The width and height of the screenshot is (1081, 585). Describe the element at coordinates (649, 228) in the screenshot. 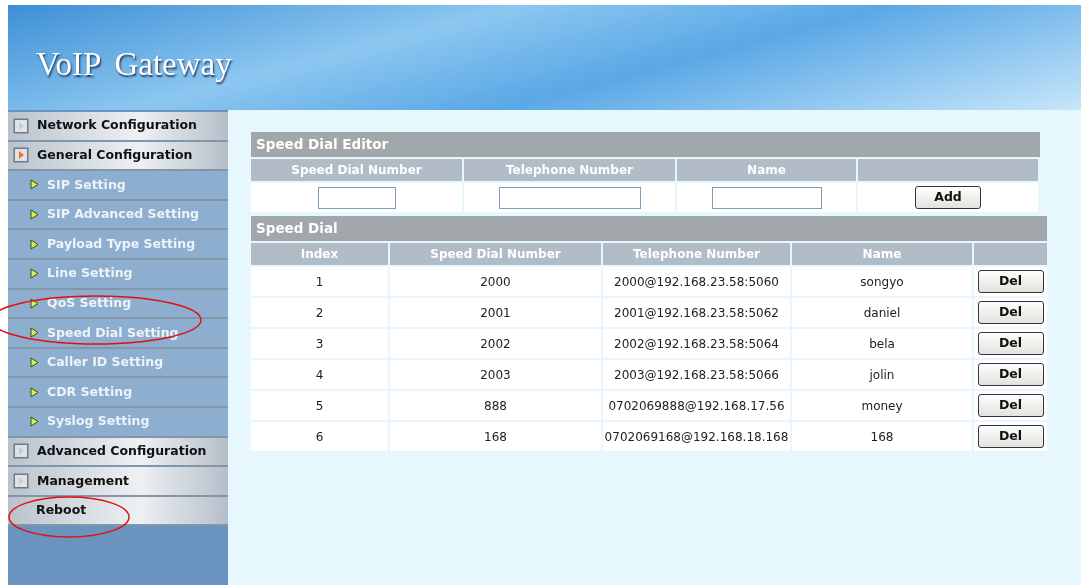

I see `section-title: Speed Dial` at that location.